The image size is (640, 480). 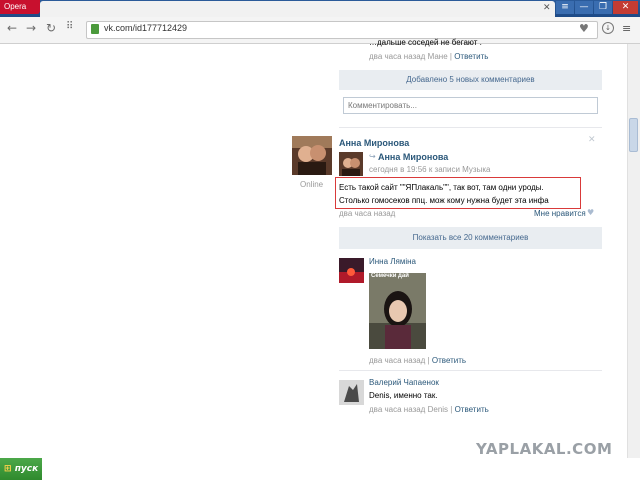 What do you see at coordinates (633, 251) in the screenshot?
I see `page-scrollbar` at bounding box center [633, 251].